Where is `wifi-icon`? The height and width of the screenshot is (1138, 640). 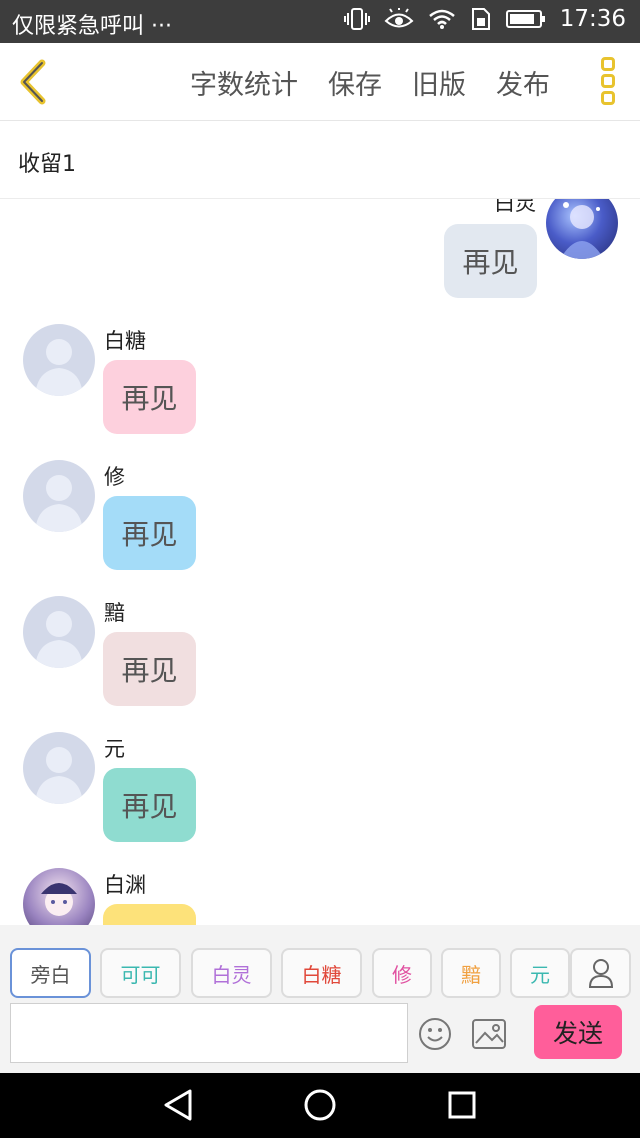
wifi-icon is located at coordinates (441, 19).